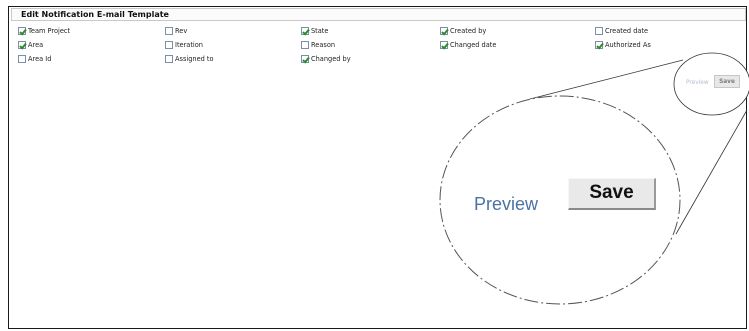 The width and height of the screenshot is (749, 331). What do you see at coordinates (628, 45) in the screenshot?
I see `field-label: Authorized As` at bounding box center [628, 45].